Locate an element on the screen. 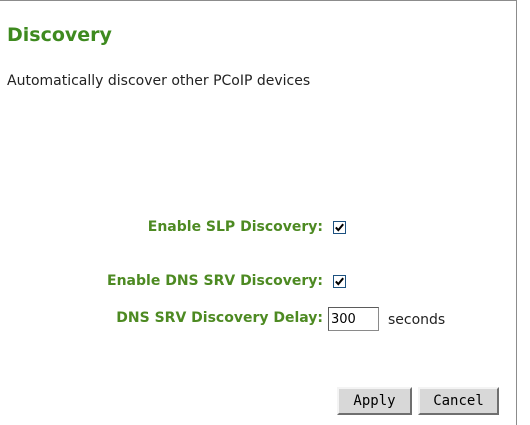  dns-srv-discovery-row: Enable DNS SRV Discovery: is located at coordinates (258, 283).